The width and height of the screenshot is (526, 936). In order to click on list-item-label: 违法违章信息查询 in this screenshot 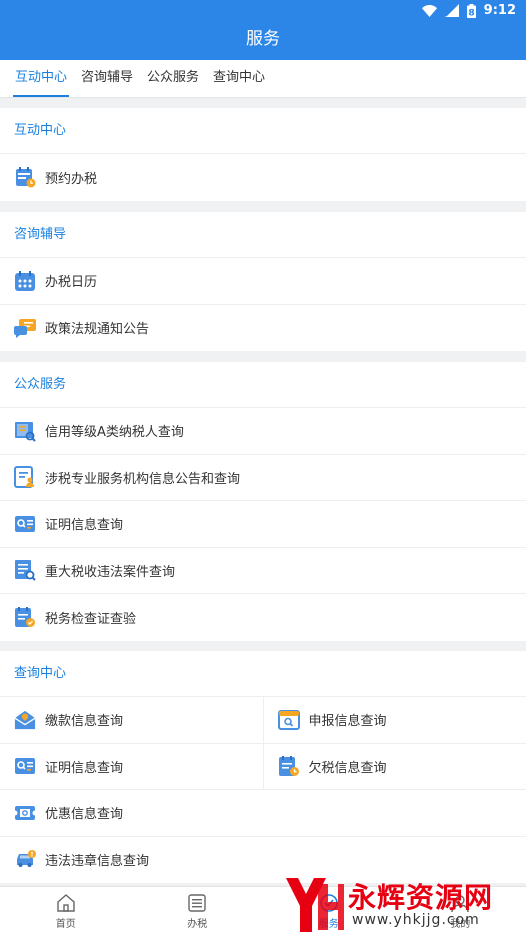, I will do `click(97, 862)`.